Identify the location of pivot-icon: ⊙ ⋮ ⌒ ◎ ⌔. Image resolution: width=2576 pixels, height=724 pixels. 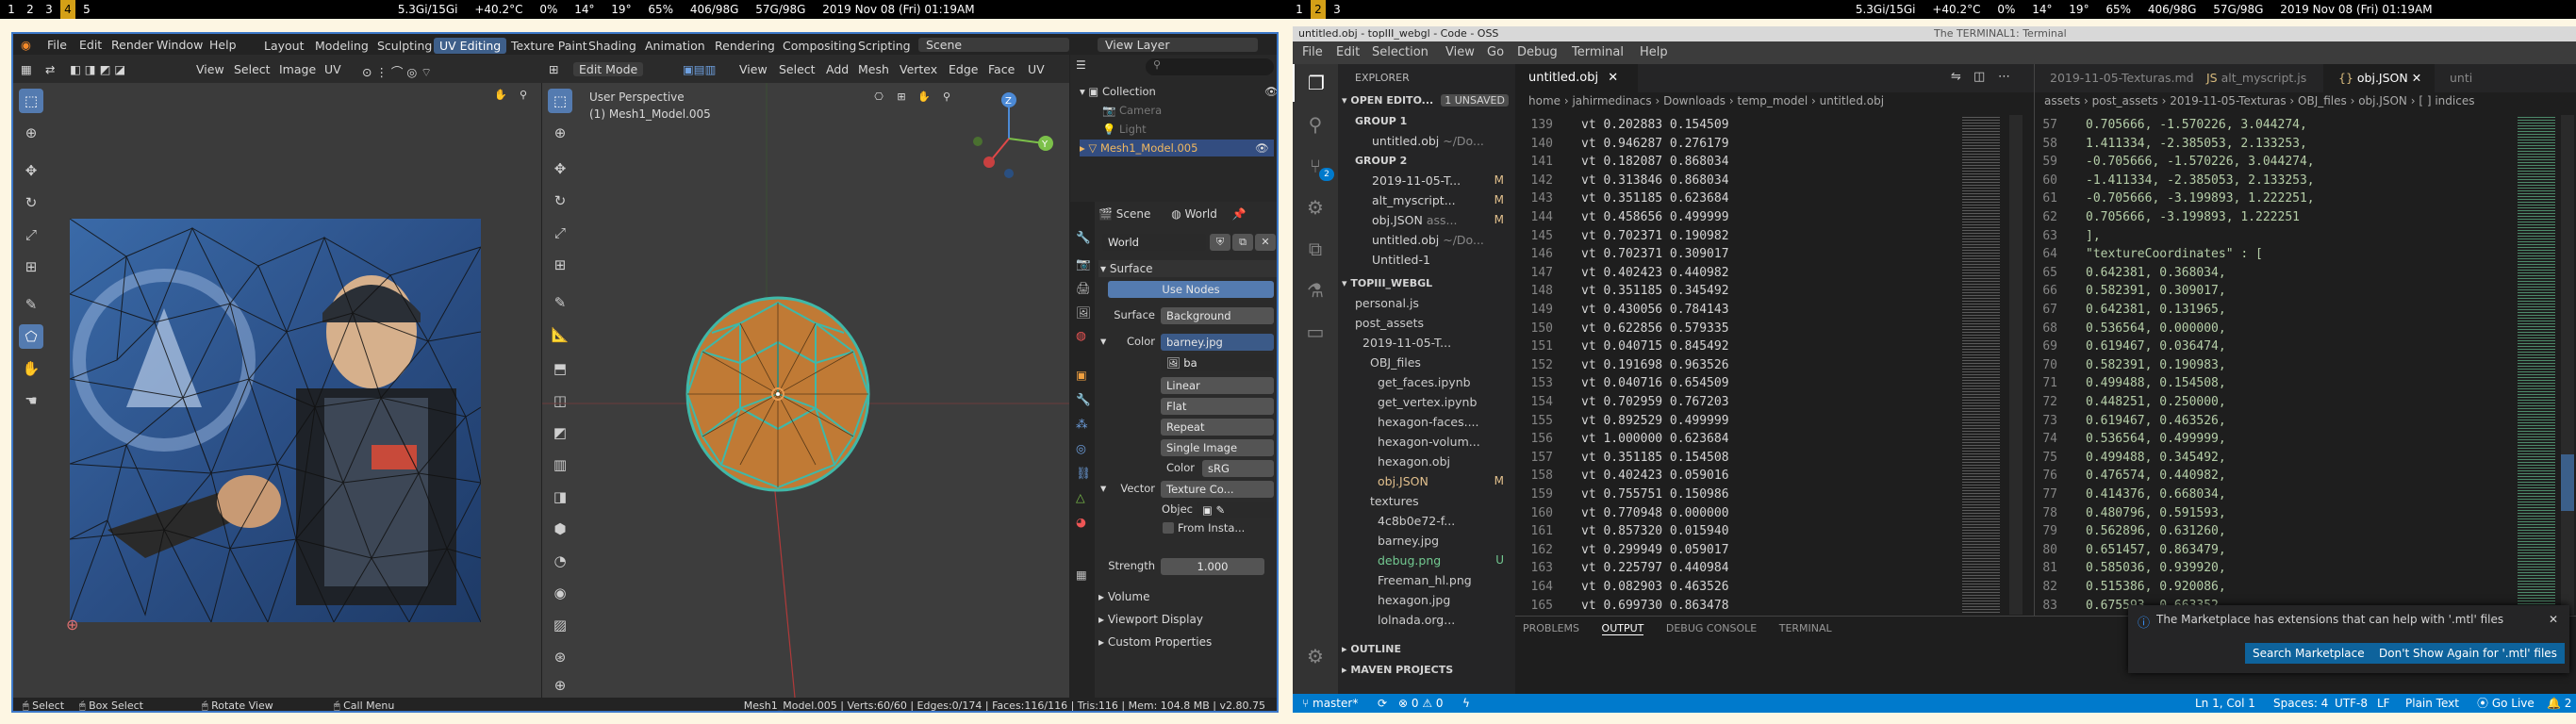
(397, 71).